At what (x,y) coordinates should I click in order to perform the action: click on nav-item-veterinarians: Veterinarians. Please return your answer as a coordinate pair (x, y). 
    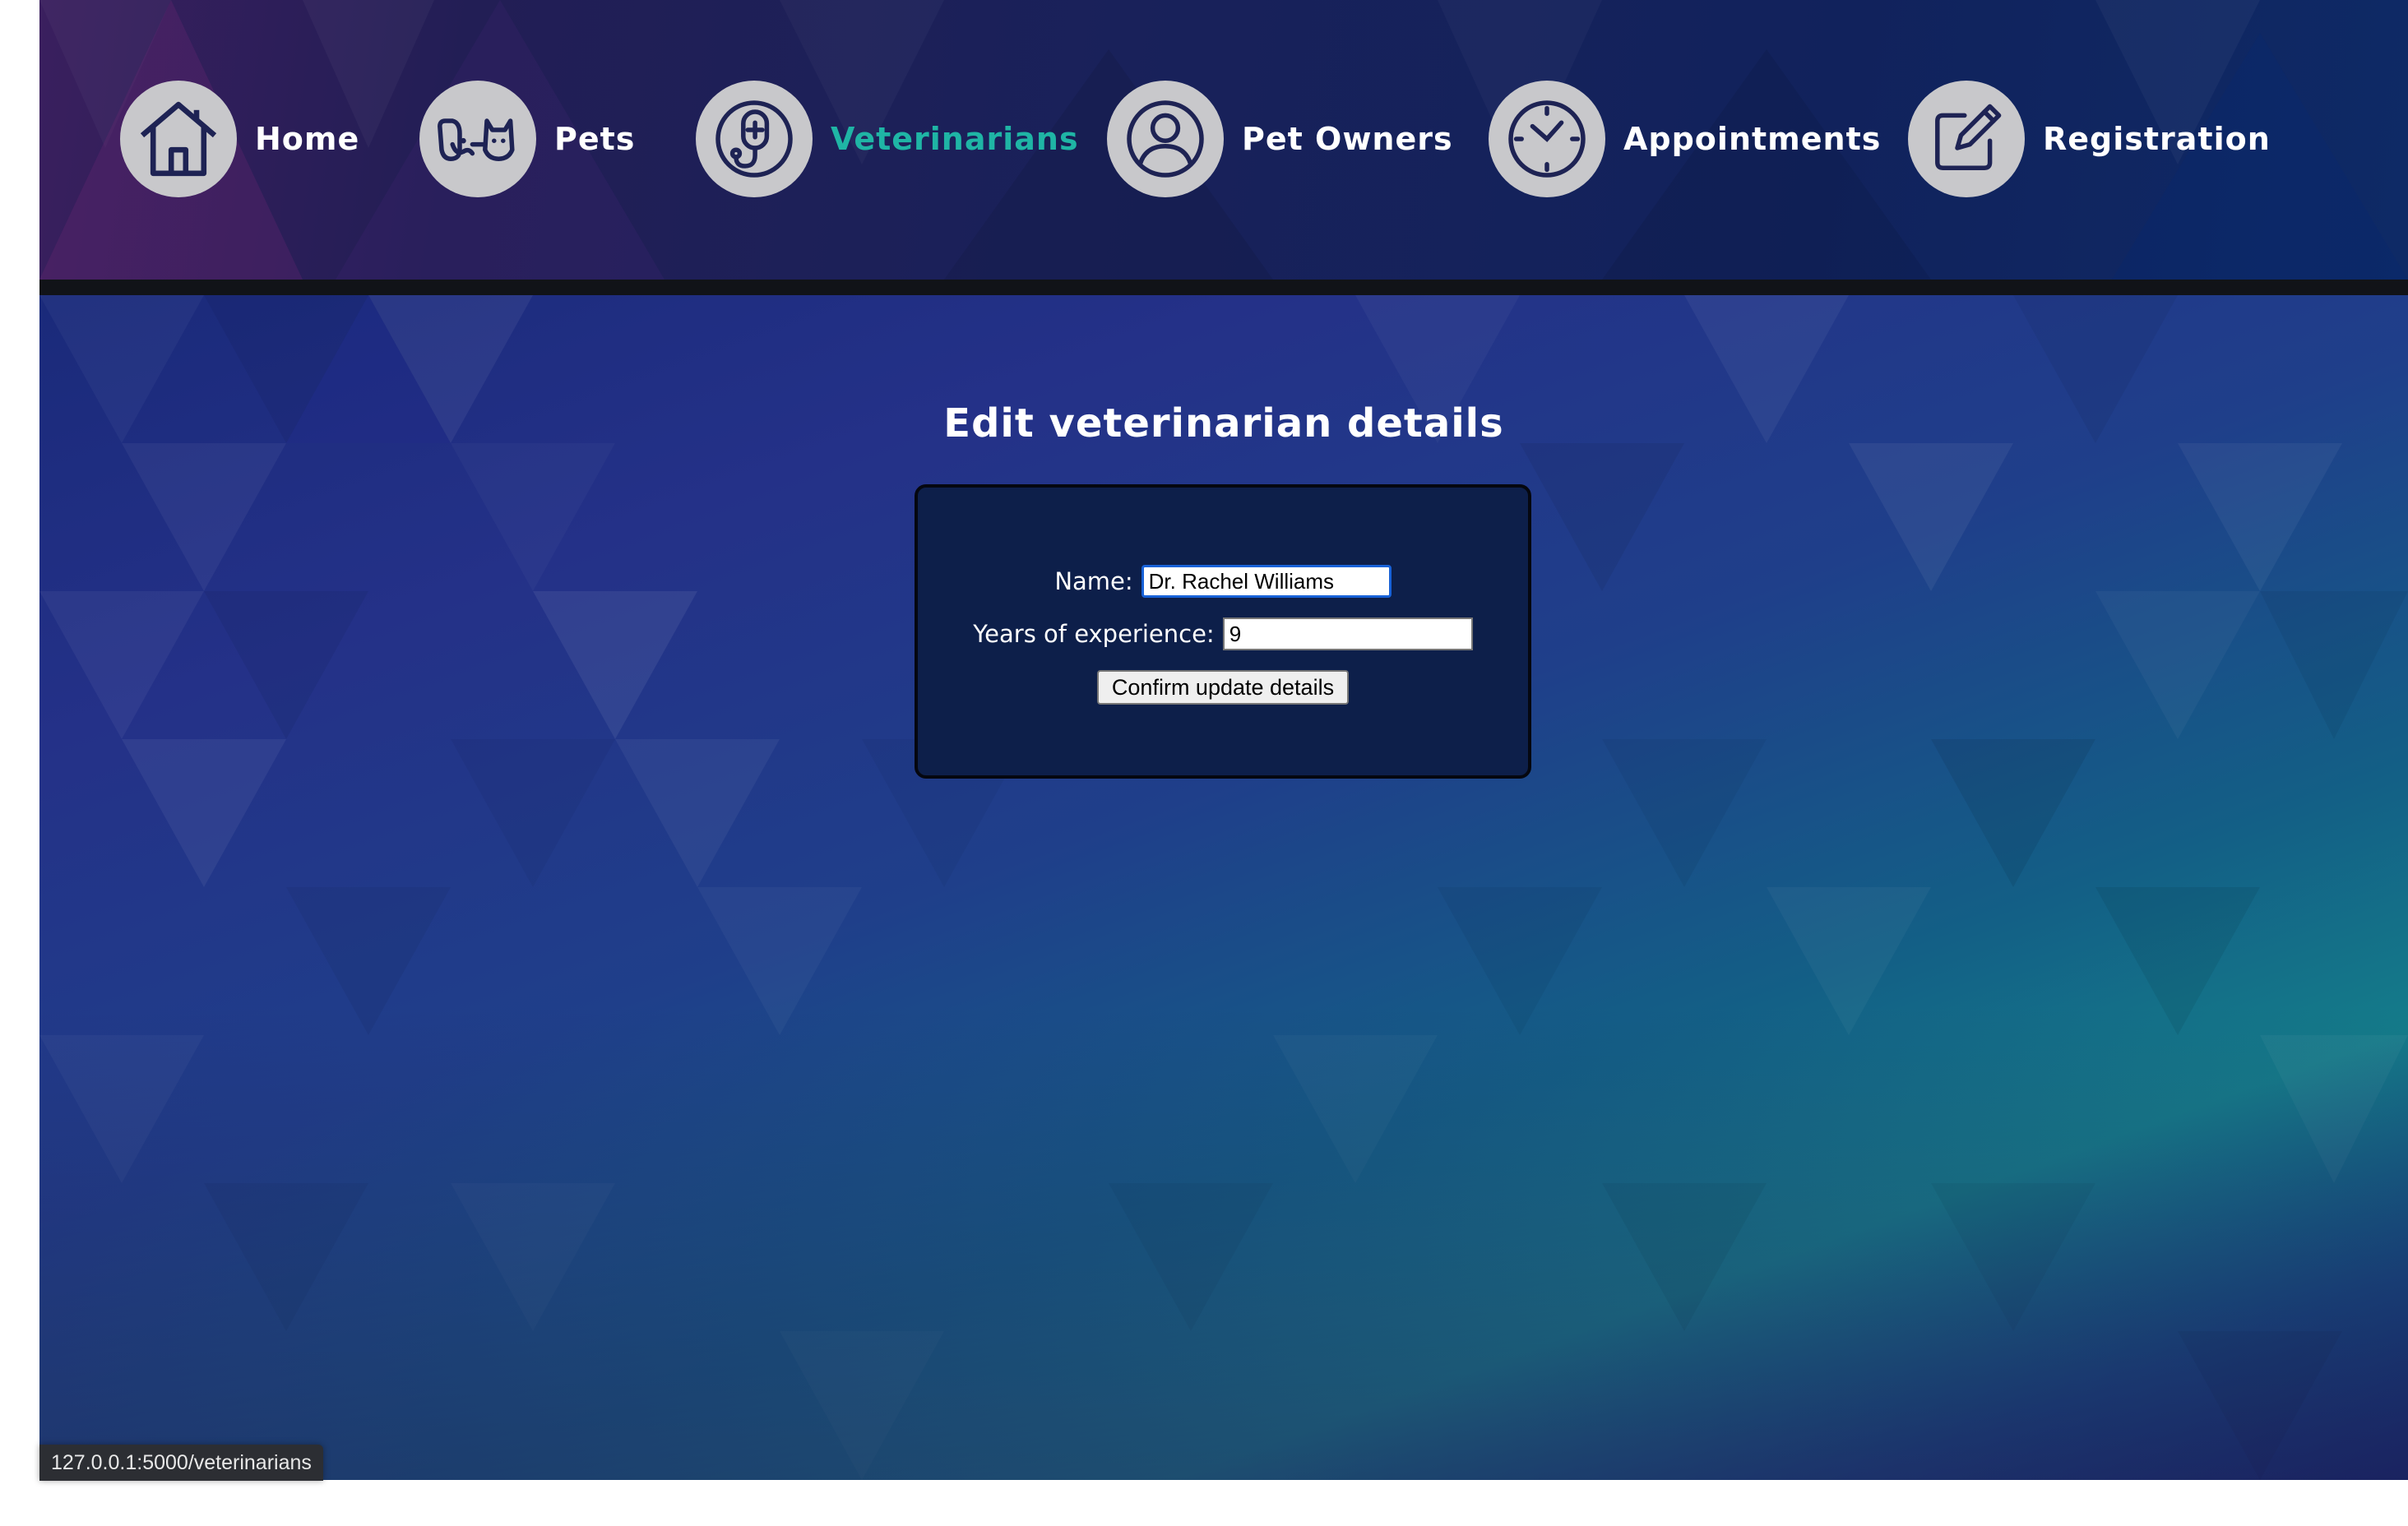
    Looking at the image, I should click on (887, 139).